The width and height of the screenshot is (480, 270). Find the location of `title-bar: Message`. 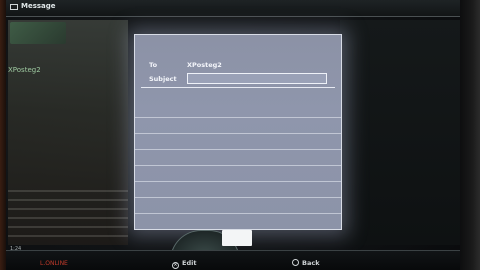

title-bar: Message is located at coordinates (233, 8).